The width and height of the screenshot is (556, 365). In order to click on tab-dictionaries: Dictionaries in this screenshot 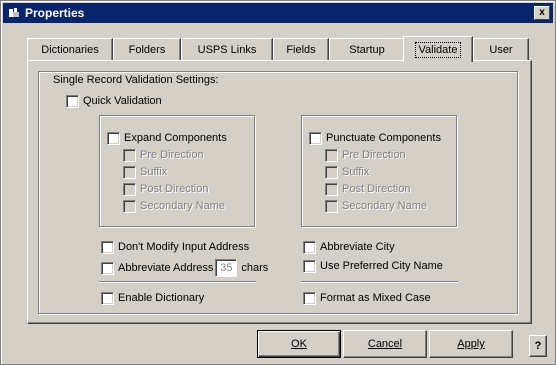, I will do `click(70, 49)`.